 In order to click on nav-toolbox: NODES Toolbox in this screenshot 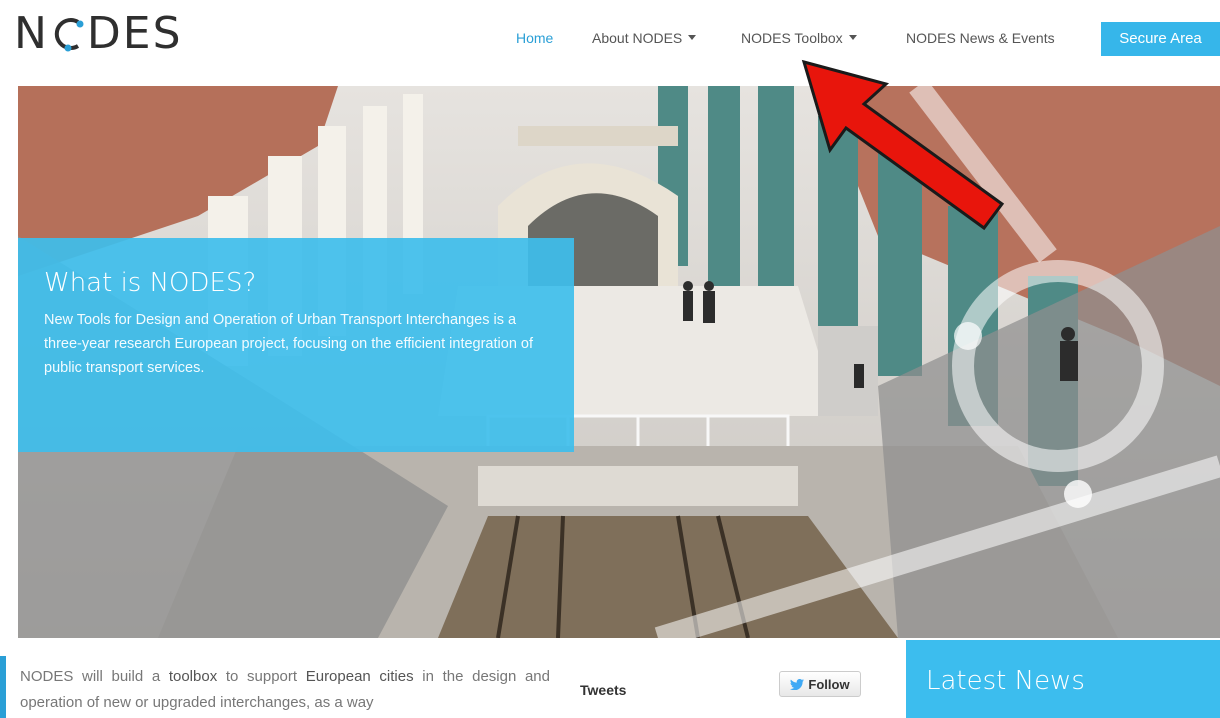, I will do `click(799, 38)`.